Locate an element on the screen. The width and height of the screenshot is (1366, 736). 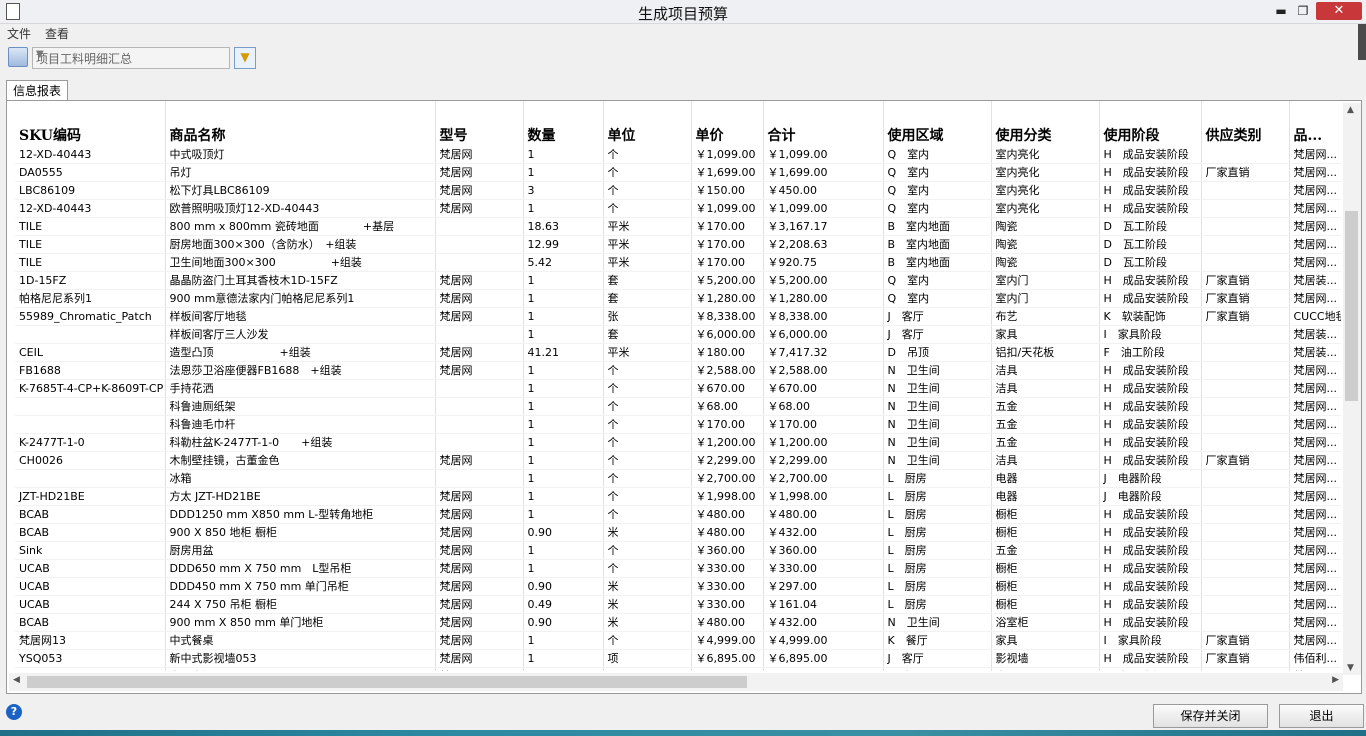
table-cell: ￥6,895.00 is located at coordinates (727, 658).